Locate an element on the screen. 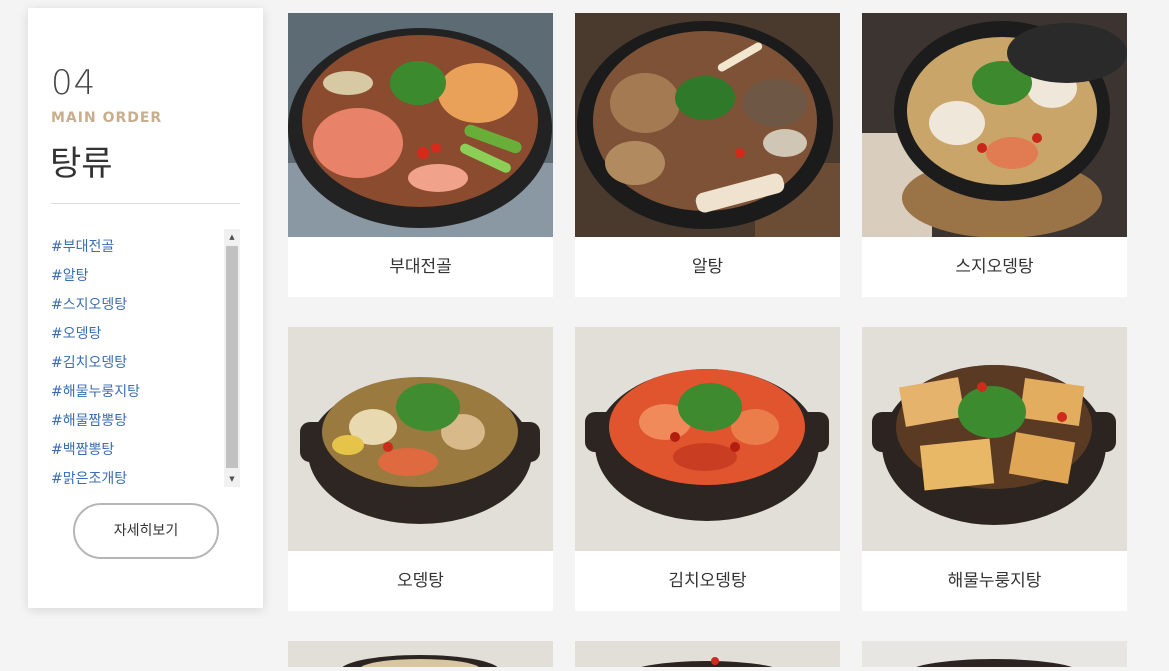 This screenshot has width=1169, height=671. menu-card: 스지오뎅탕 is located at coordinates (994, 155).